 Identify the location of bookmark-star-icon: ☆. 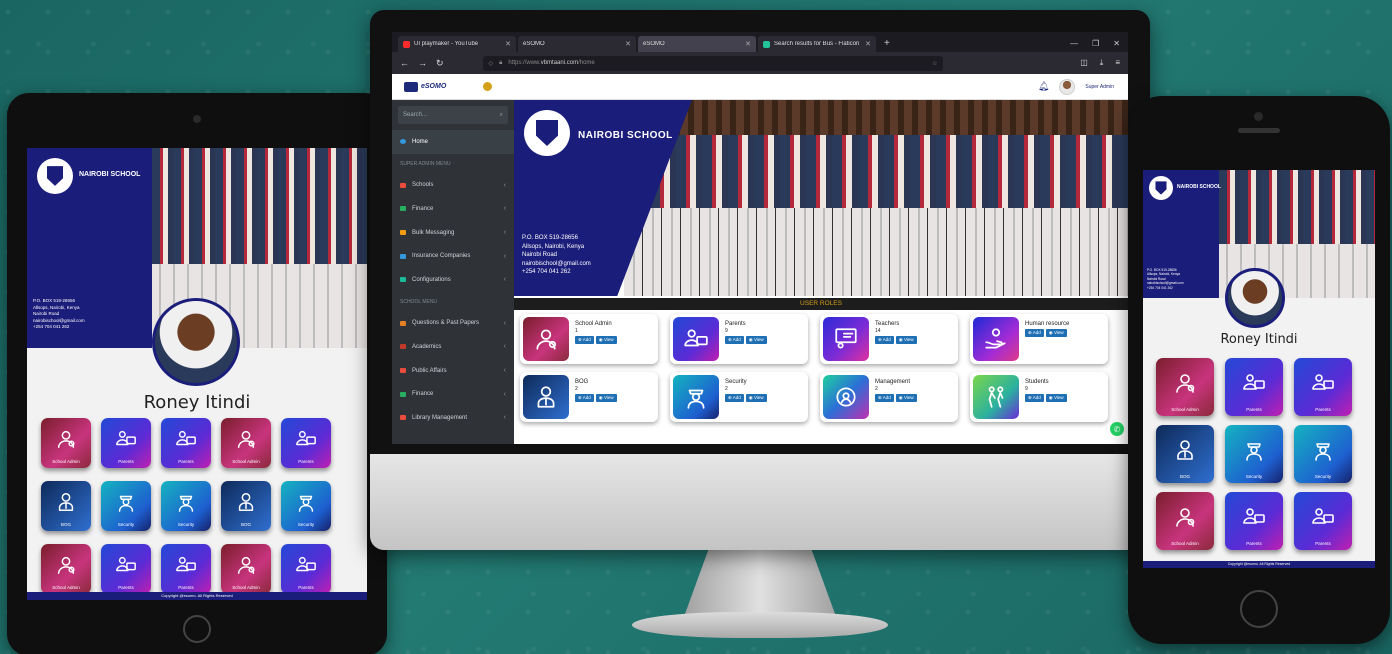
(937, 63).